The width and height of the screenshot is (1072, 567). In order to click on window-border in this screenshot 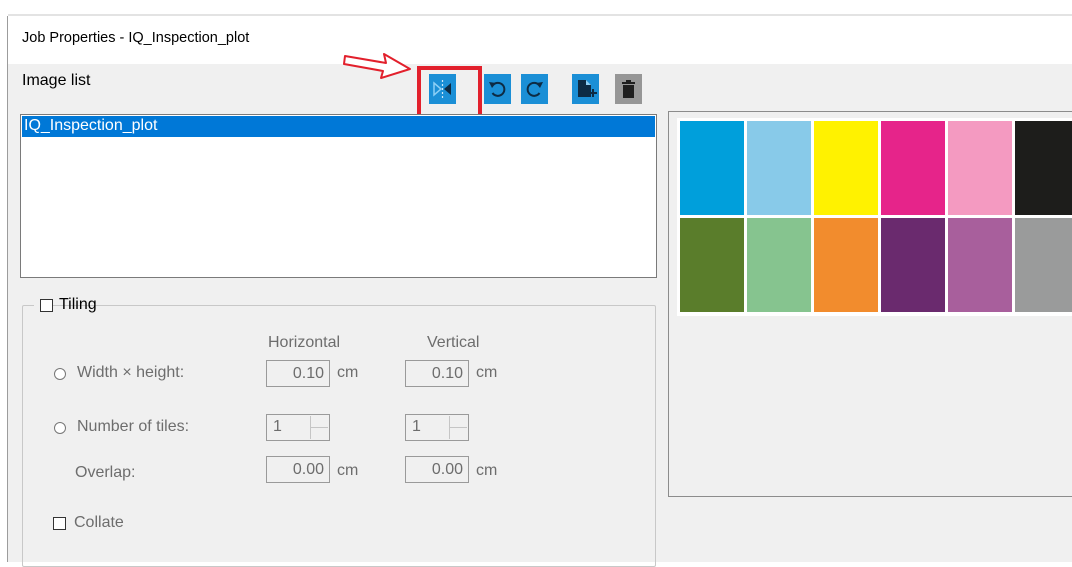, I will do `click(7, 289)`.